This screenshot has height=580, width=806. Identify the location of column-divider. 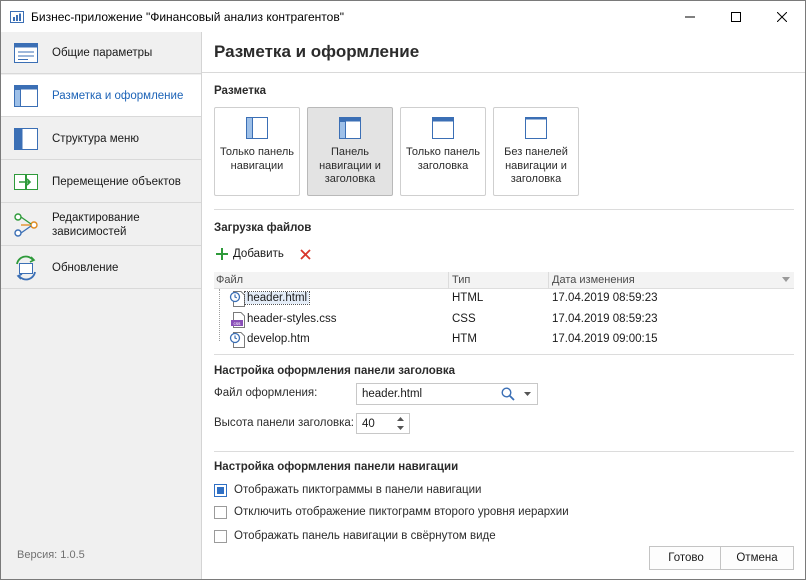
(448, 280).